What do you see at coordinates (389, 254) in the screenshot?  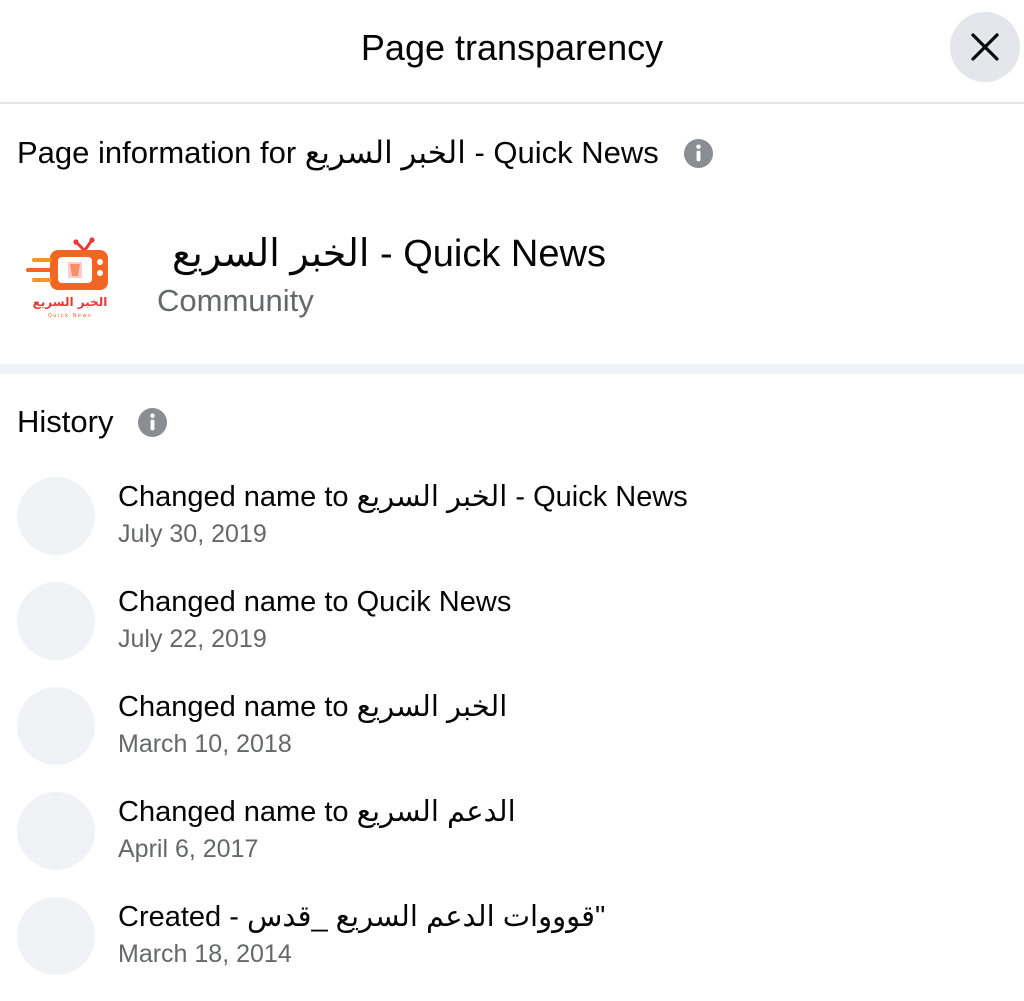 I see `page-name: الخبر السريع - Quick News` at bounding box center [389, 254].